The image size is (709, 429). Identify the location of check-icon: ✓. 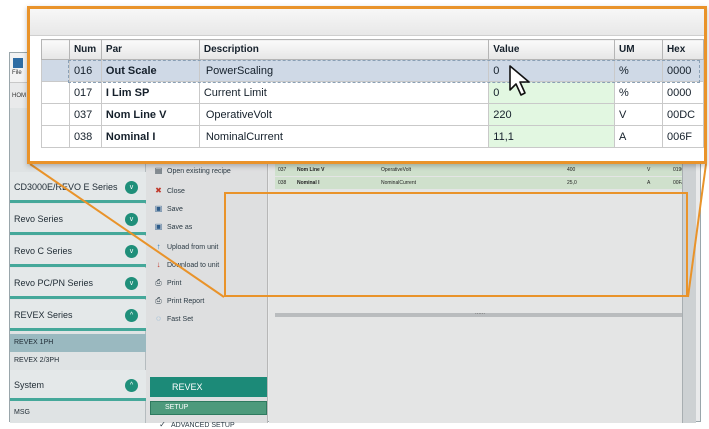
(162, 424).